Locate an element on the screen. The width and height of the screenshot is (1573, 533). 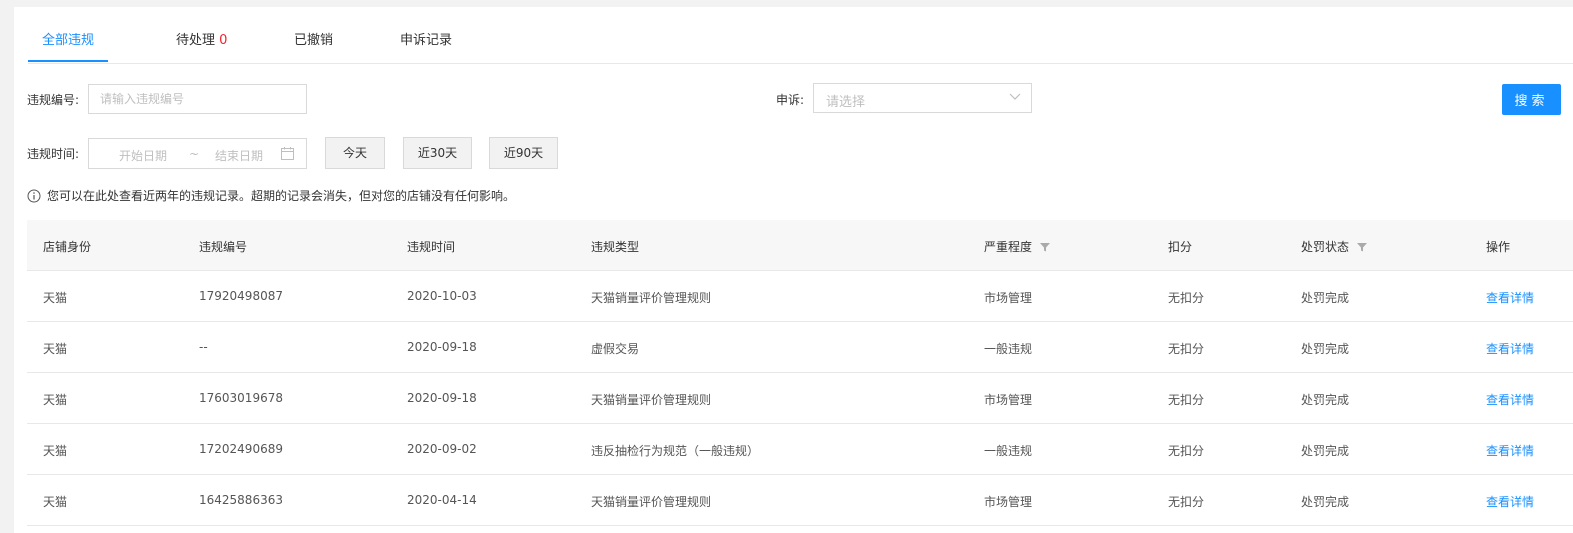
col-violation-type: 违规类型 is located at coordinates (615, 246).